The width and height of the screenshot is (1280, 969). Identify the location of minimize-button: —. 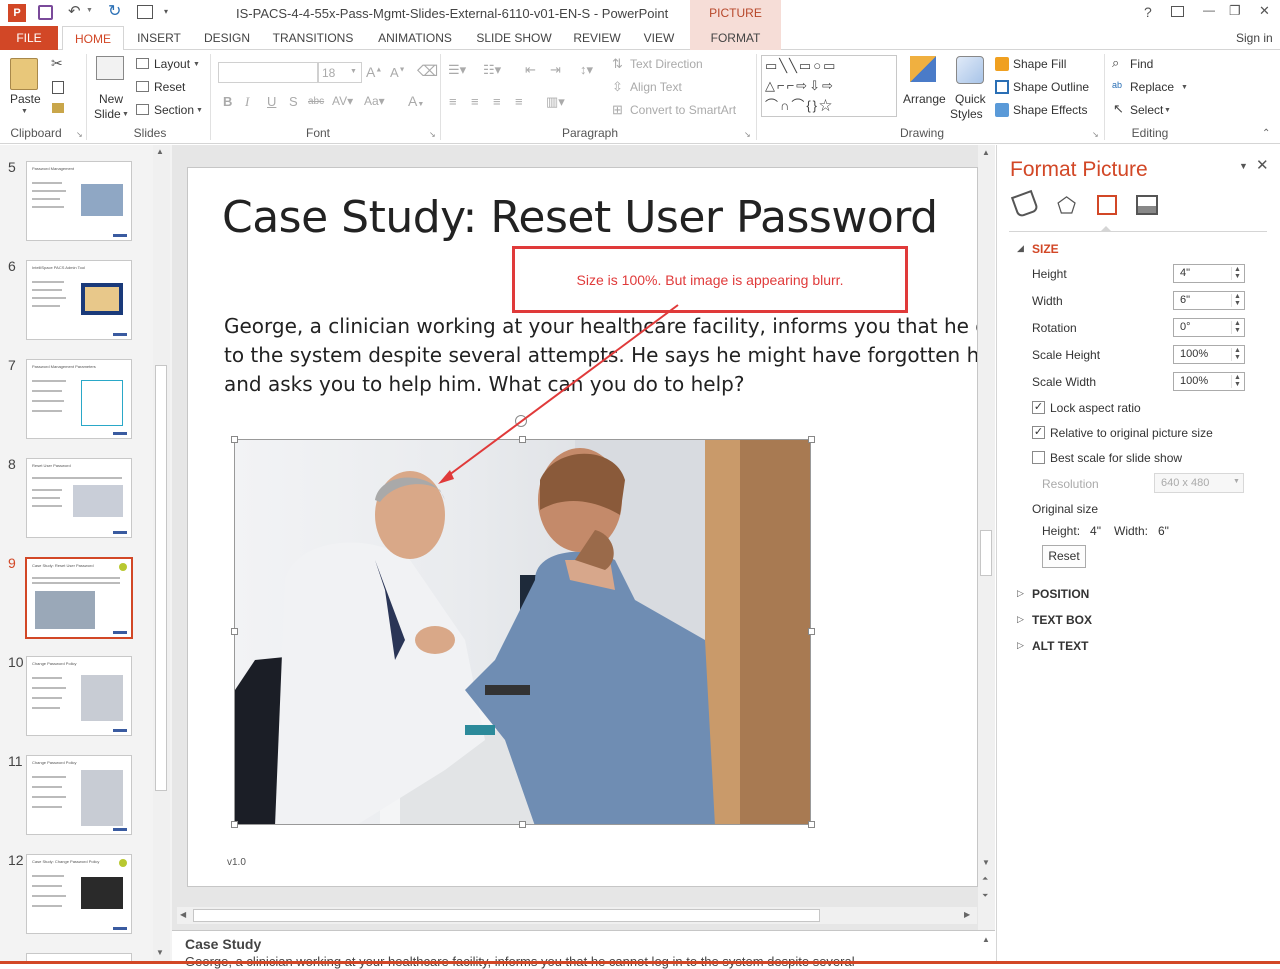
(1209, 10).